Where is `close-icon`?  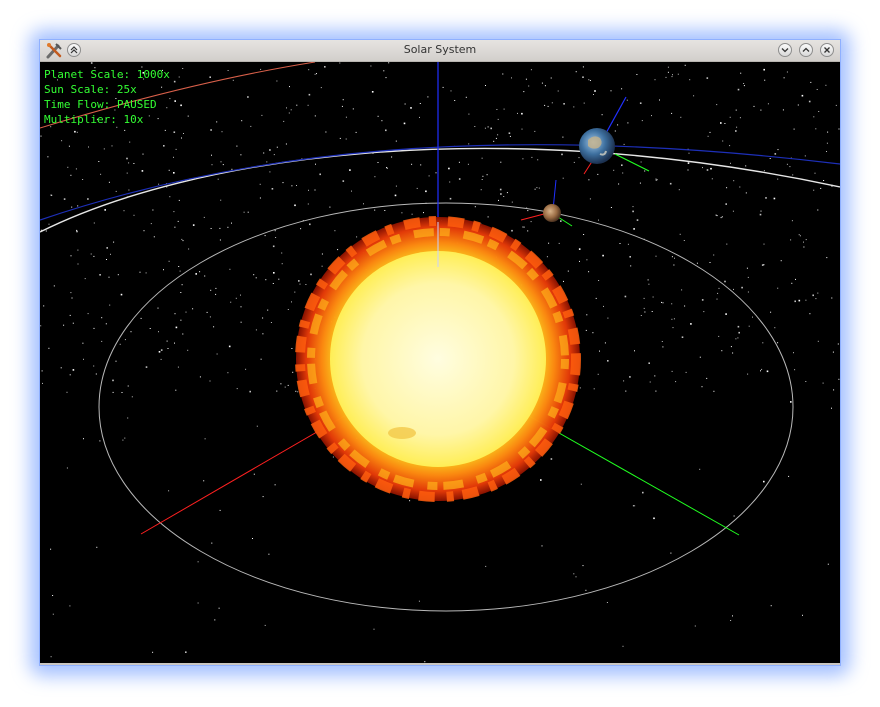
close-icon is located at coordinates (827, 50).